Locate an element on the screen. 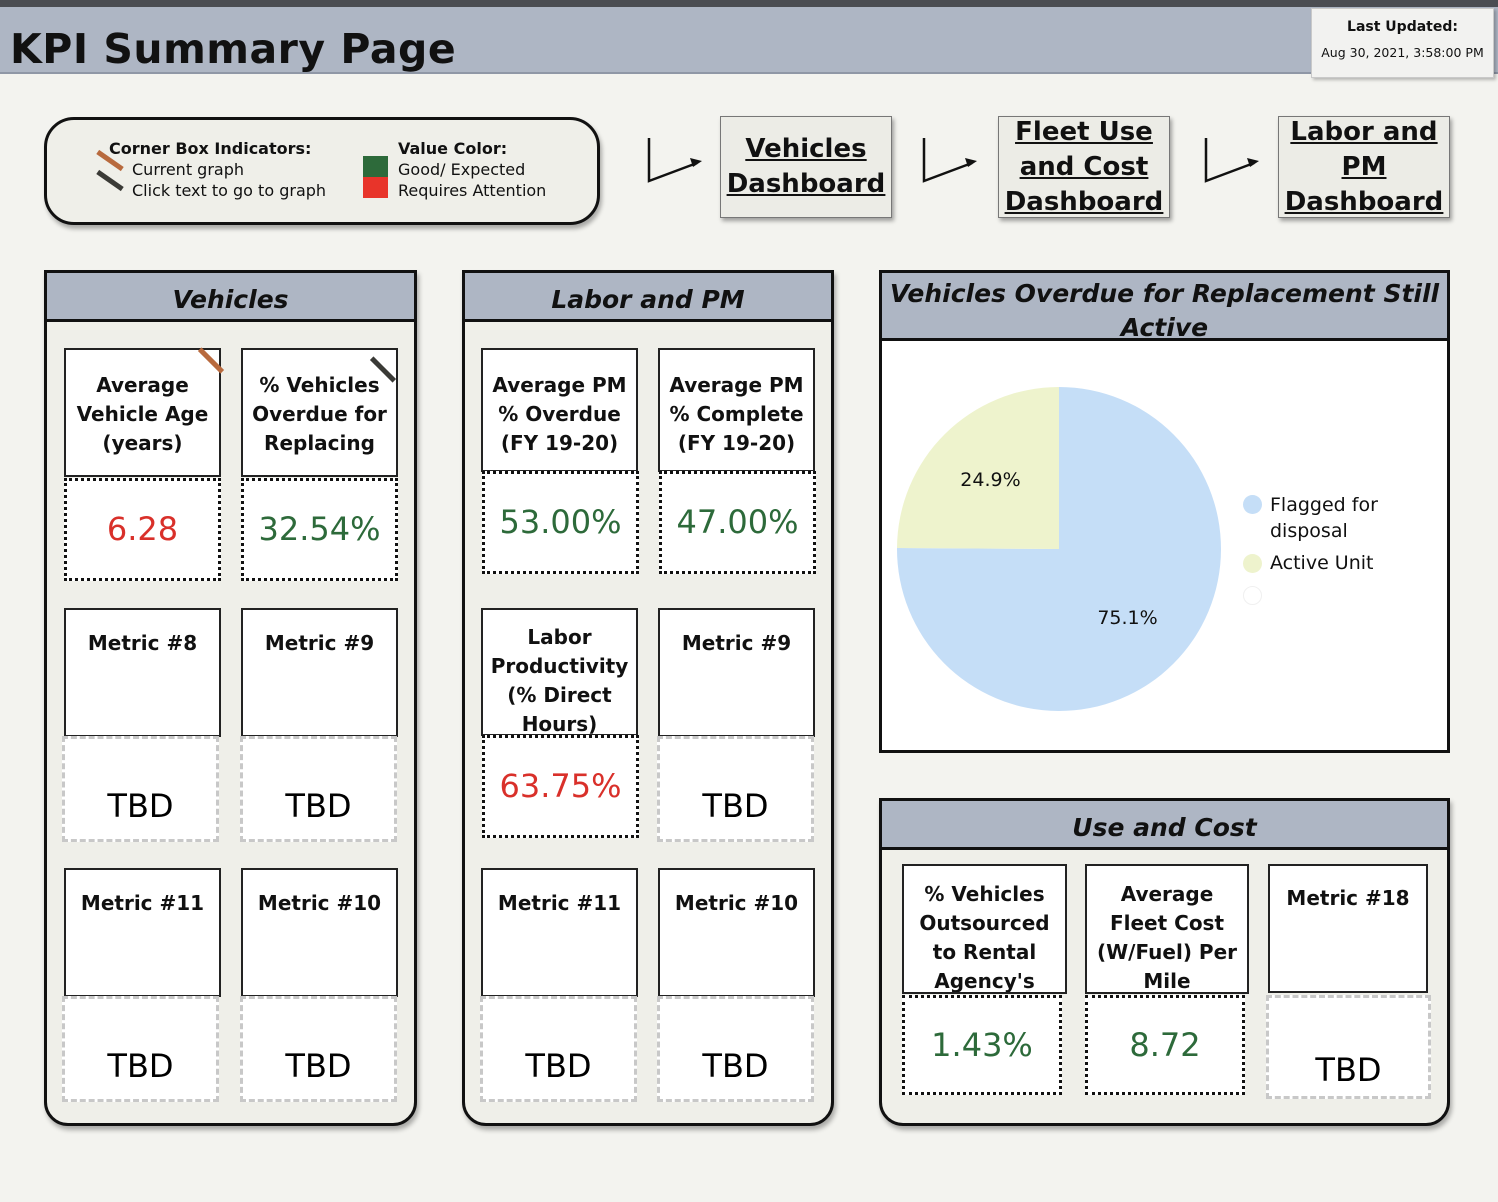  tile-label: % Complete is located at coordinates (736, 414).